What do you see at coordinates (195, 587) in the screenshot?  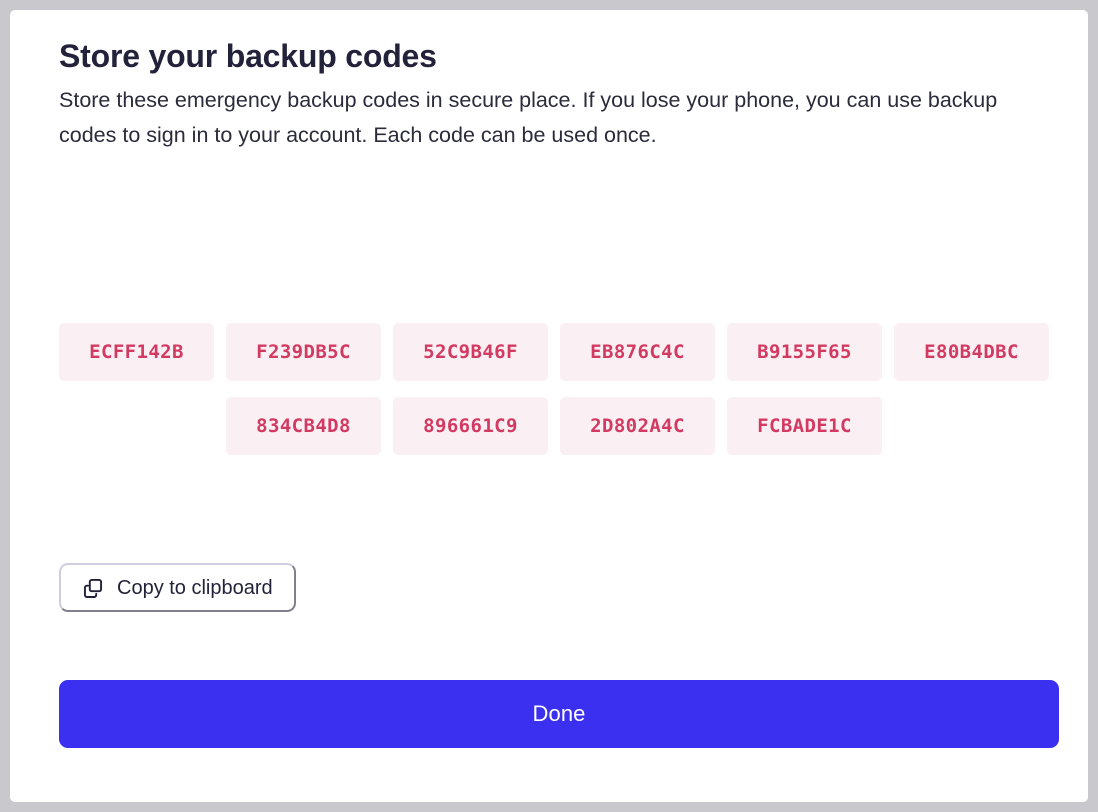 I see `copy-to-clipboard-label: Copy to clipboard` at bounding box center [195, 587].